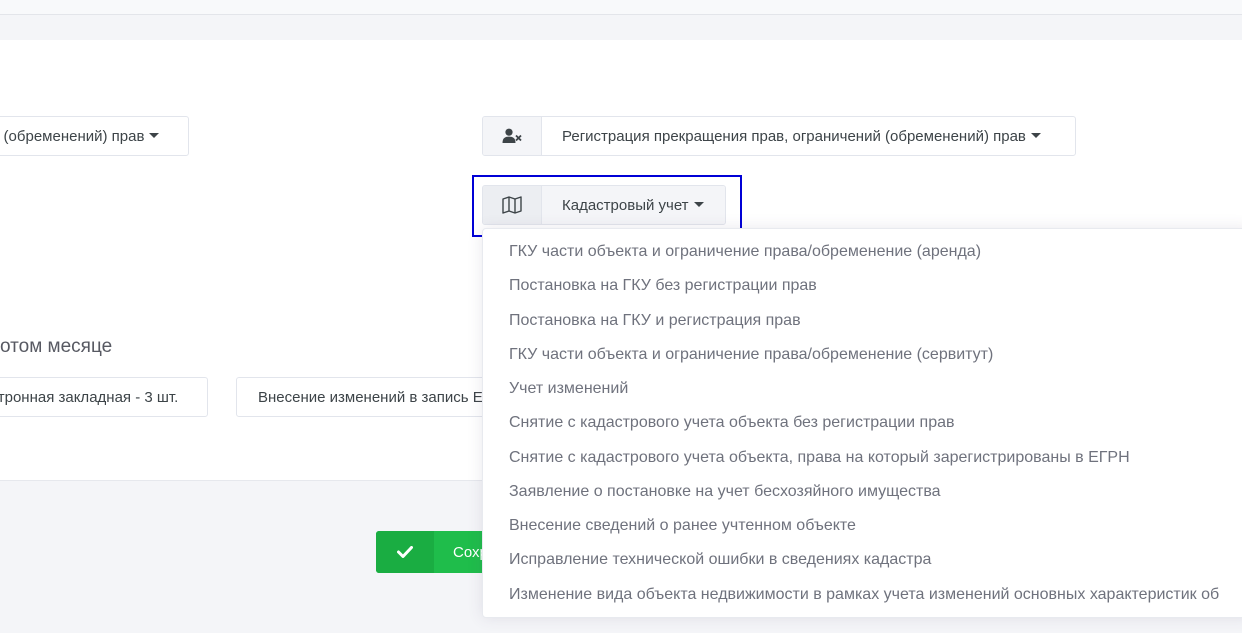 This screenshot has width=1242, height=633. Describe the element at coordinates (89, 397) in the screenshot. I see `chip-electronic-mortgage-label: ктронная закладная - 3 шт.` at that location.